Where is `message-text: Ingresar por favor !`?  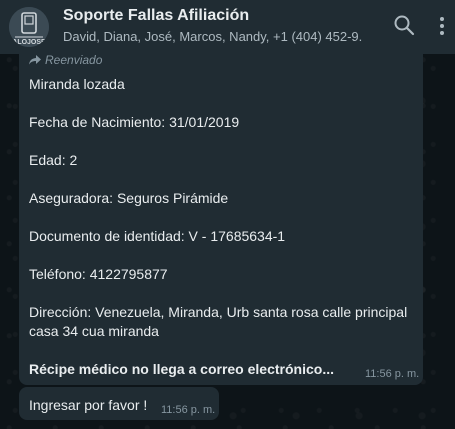 message-text: Ingresar por favor ! is located at coordinates (88, 405).